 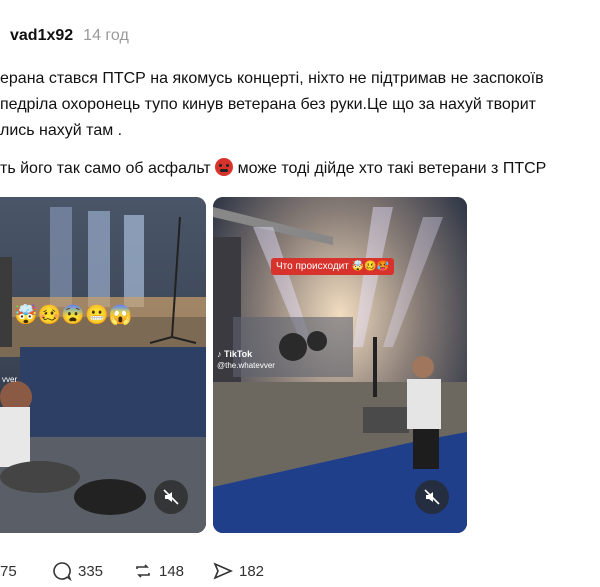 I want to click on tiktok-handle-partial: vver, so click(x=10, y=379).